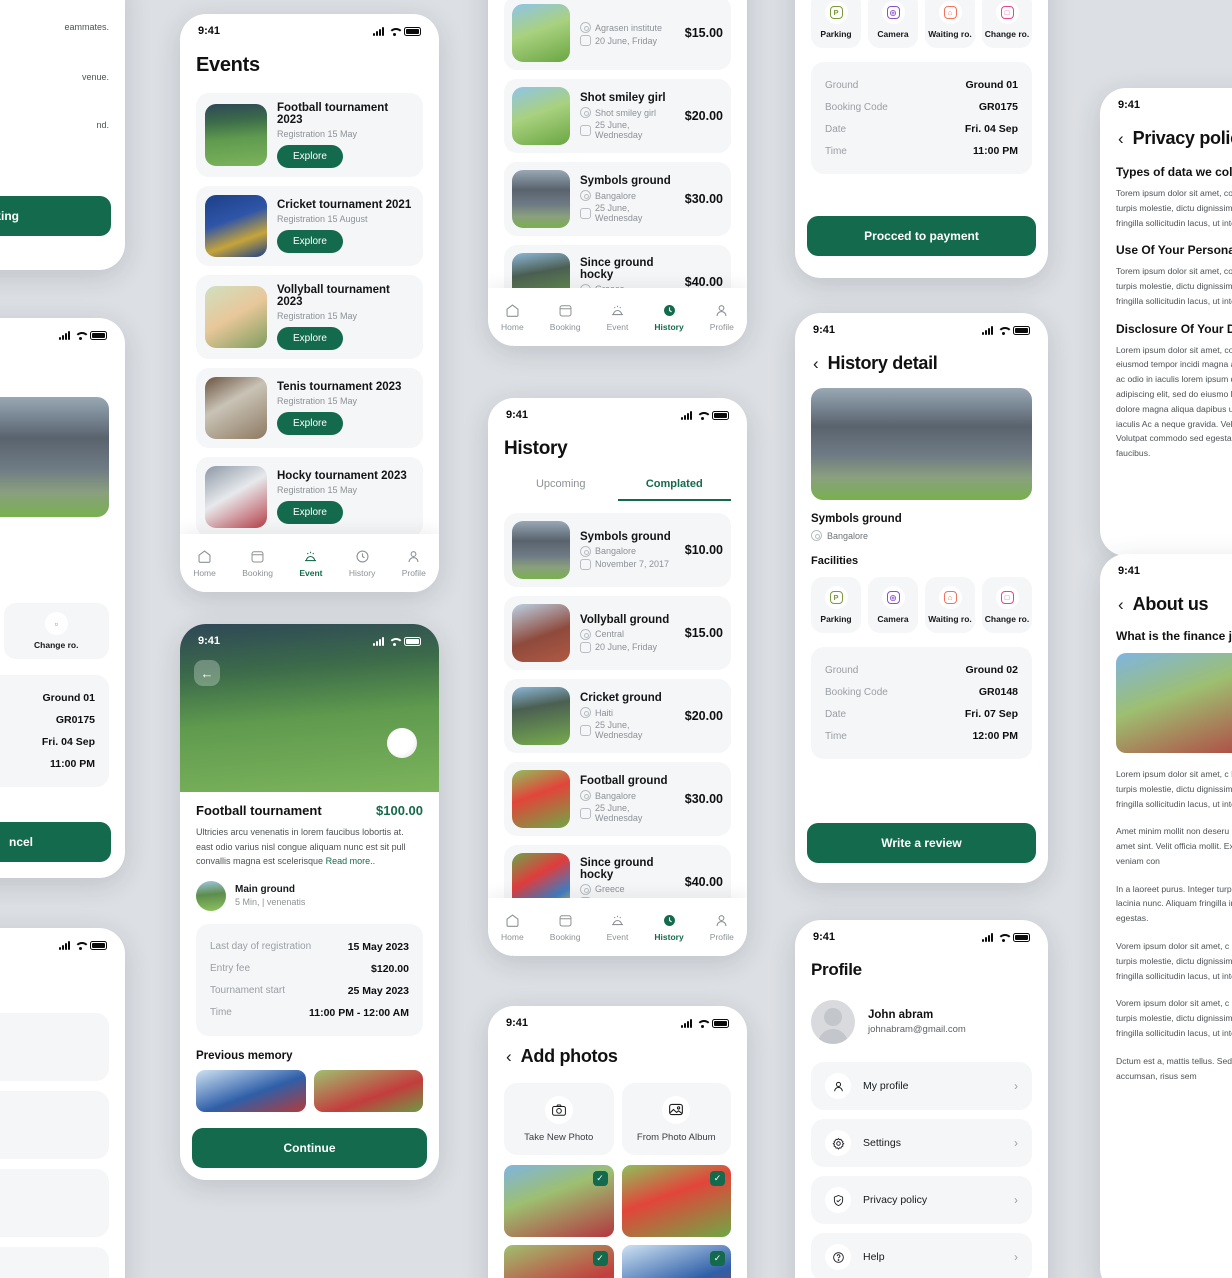 The width and height of the screenshot is (1232, 1278). What do you see at coordinates (397, 641) in the screenshot?
I see `status-icons` at bounding box center [397, 641].